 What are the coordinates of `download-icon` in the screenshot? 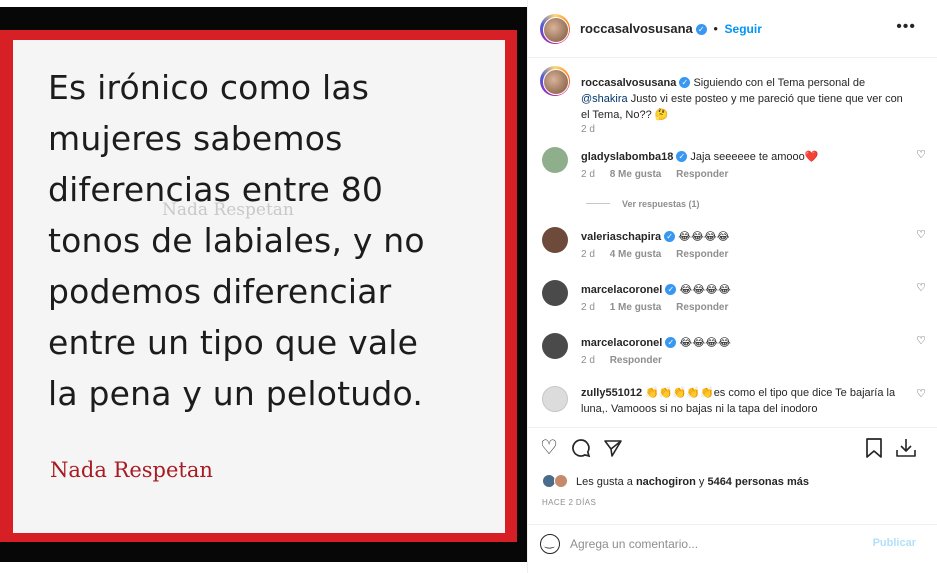 It's located at (906, 450).